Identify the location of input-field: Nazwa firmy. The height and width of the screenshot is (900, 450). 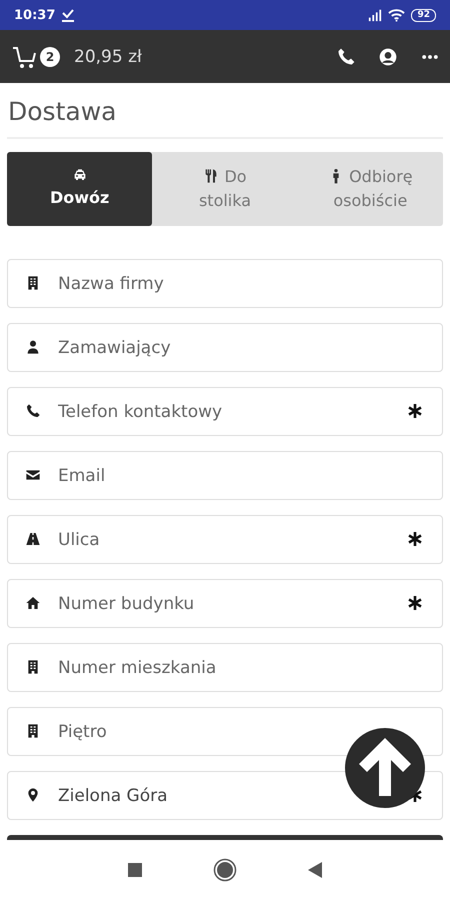
(225, 283).